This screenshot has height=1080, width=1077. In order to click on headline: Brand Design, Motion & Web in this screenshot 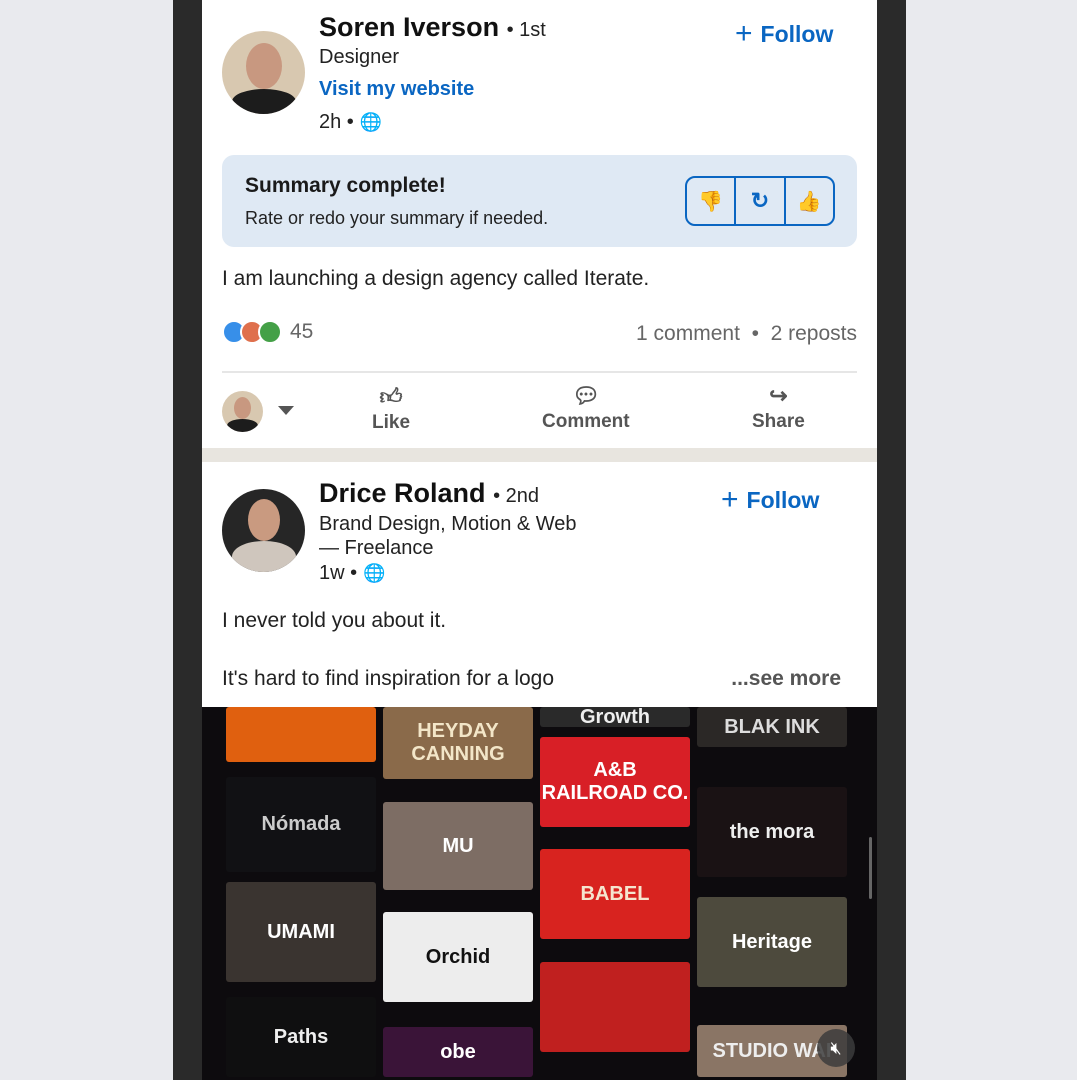, I will do `click(448, 524)`.